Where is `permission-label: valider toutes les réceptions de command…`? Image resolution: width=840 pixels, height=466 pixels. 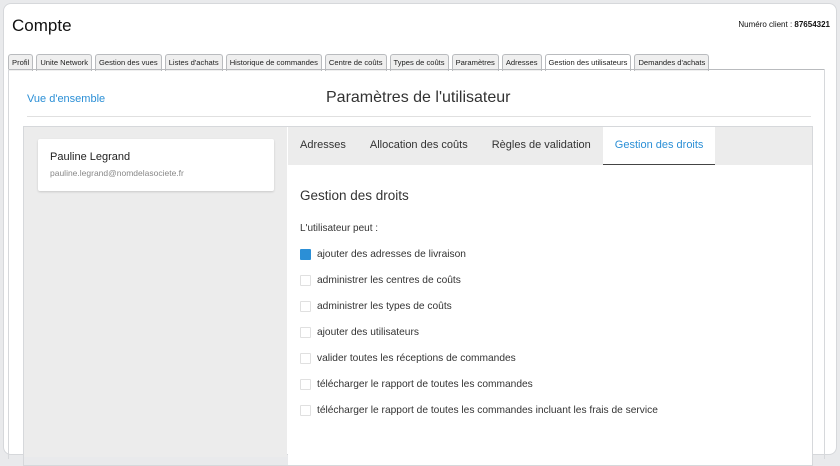 permission-label: valider toutes les réceptions de command… is located at coordinates (416, 358).